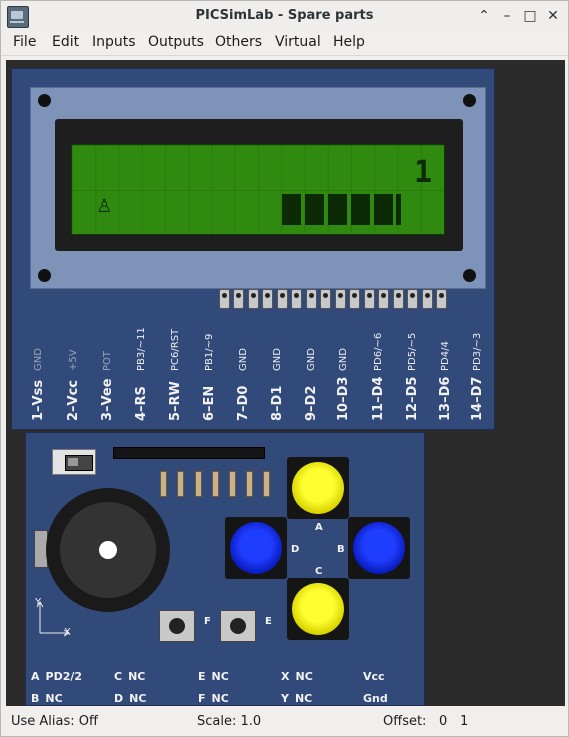 The image size is (569, 737). I want to click on axis-y-label: Y, so click(38, 602).